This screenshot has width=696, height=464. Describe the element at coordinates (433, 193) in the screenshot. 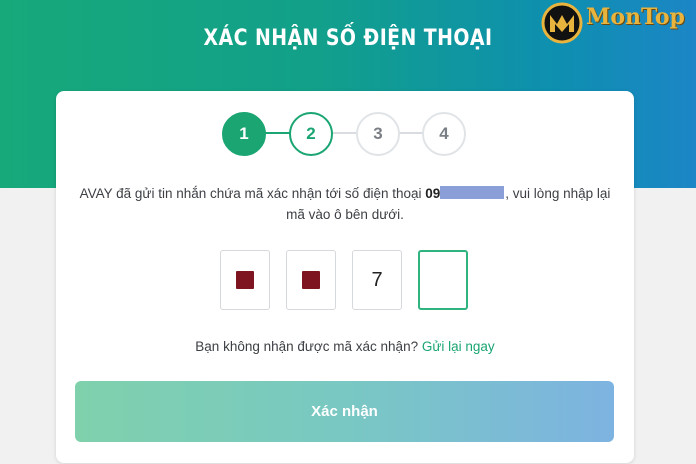

I see `phone-number-visible: 09` at that location.